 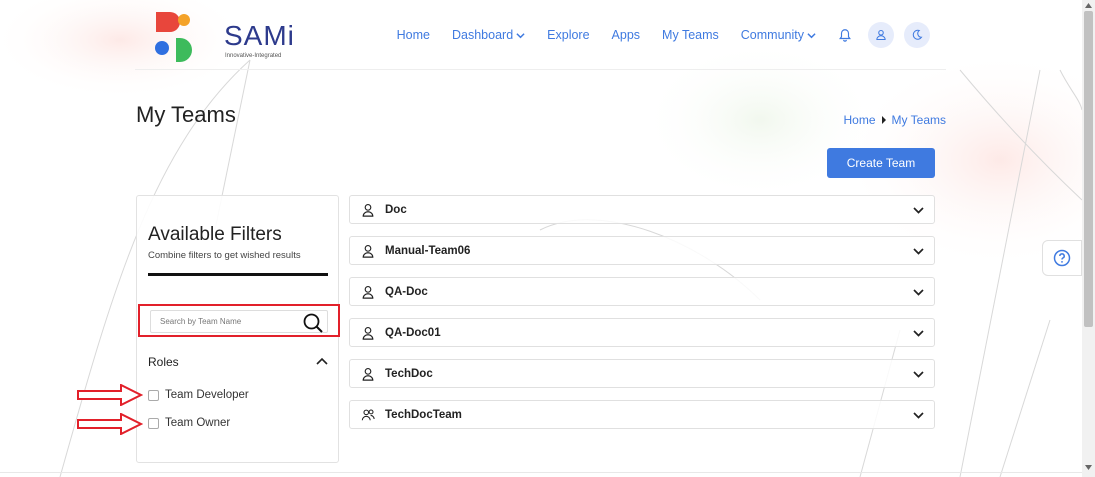 I want to click on search-highlight-annotation, so click(x=239, y=320).